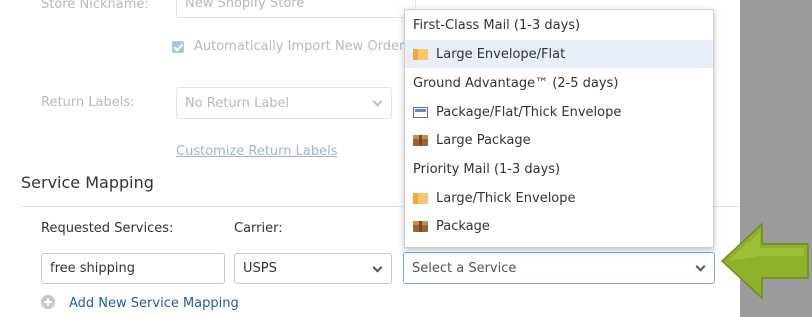 This screenshot has width=812, height=317. What do you see at coordinates (92, 268) in the screenshot?
I see `requested-service-value: free shipping` at bounding box center [92, 268].